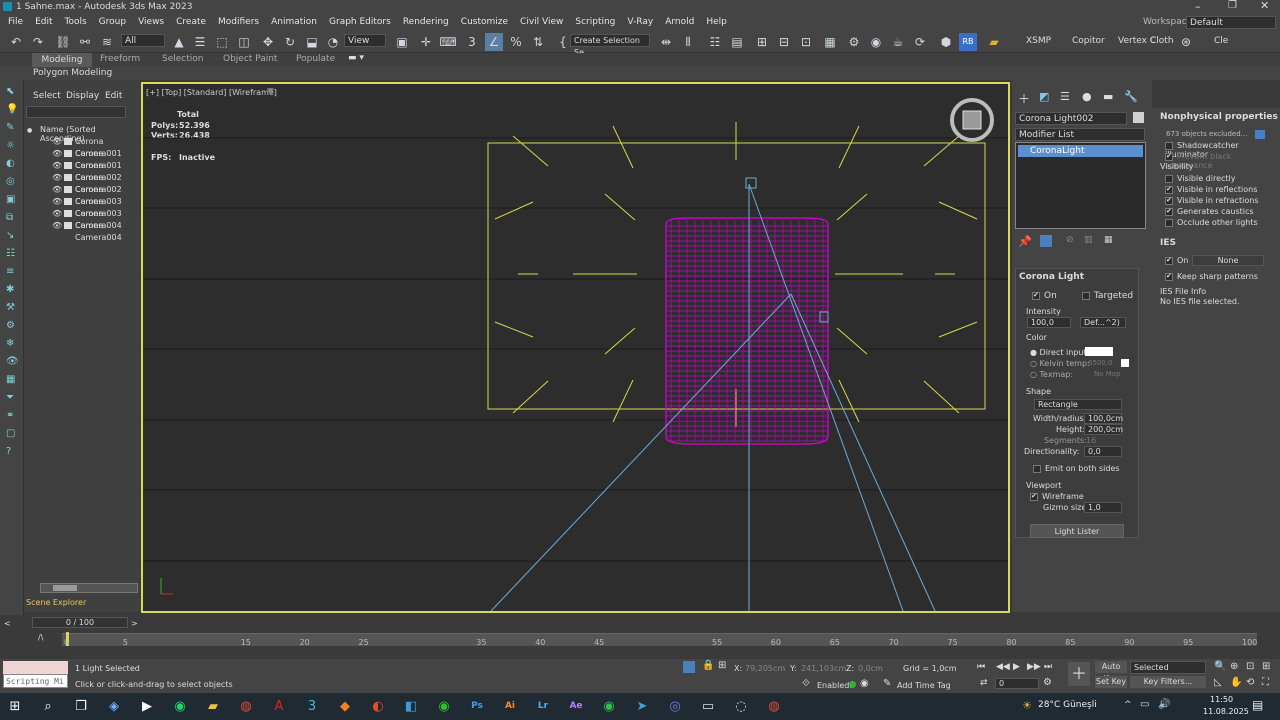 This screenshot has width=1280, height=720. I want to click on configure-sets-icon: ▦, so click(1108, 240).